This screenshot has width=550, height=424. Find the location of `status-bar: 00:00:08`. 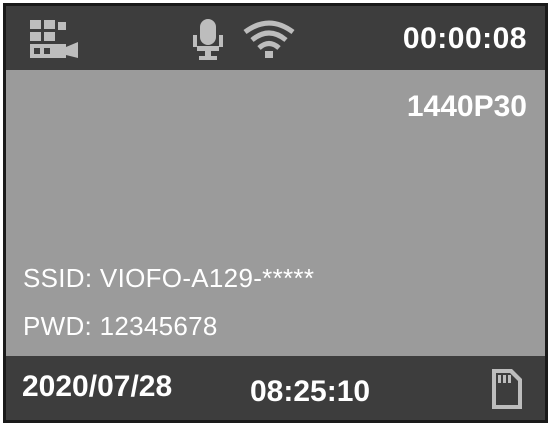

status-bar: 00:00:08 is located at coordinates (275, 38).